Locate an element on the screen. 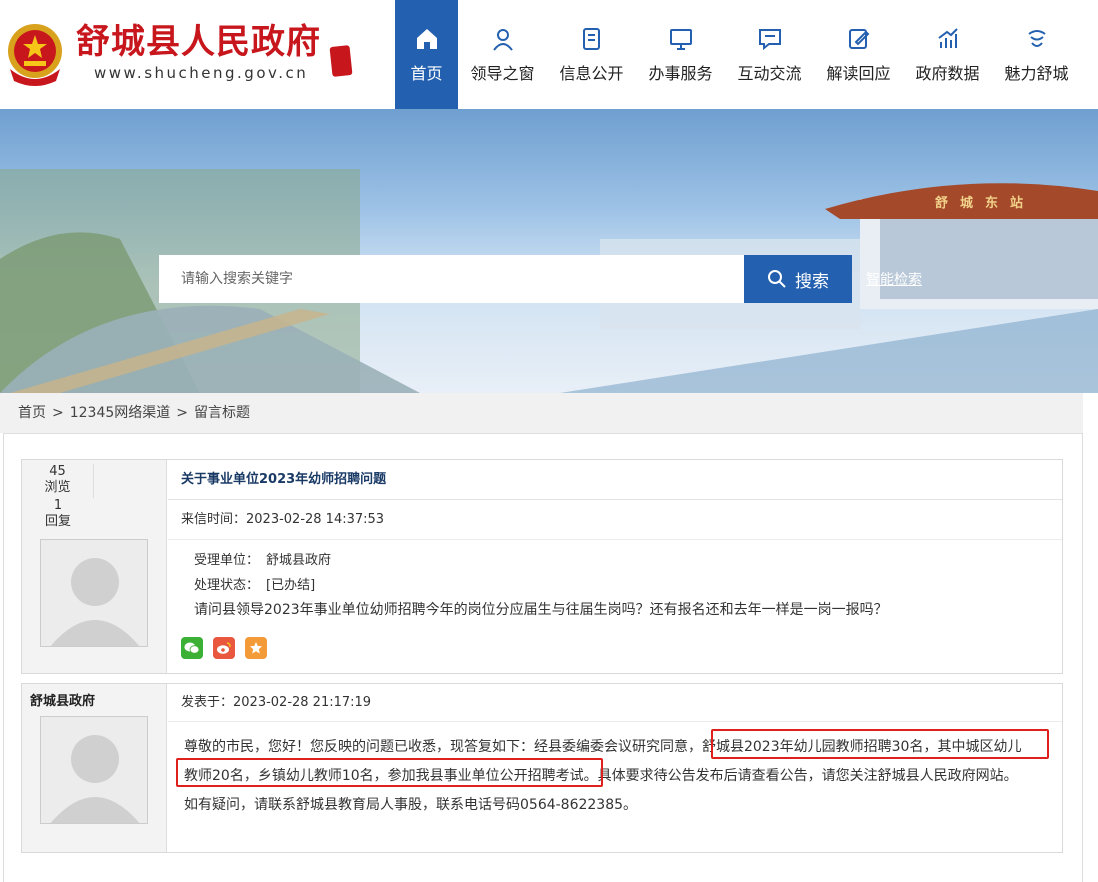  reply-time: 发表于：2023-02-28 21:17:19 is located at coordinates (615, 703).